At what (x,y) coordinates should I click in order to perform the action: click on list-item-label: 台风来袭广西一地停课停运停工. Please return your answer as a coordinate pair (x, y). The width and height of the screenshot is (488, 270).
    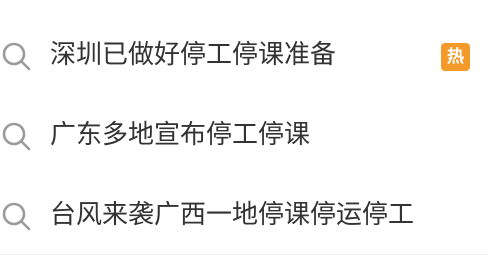
    Looking at the image, I should click on (232, 215).